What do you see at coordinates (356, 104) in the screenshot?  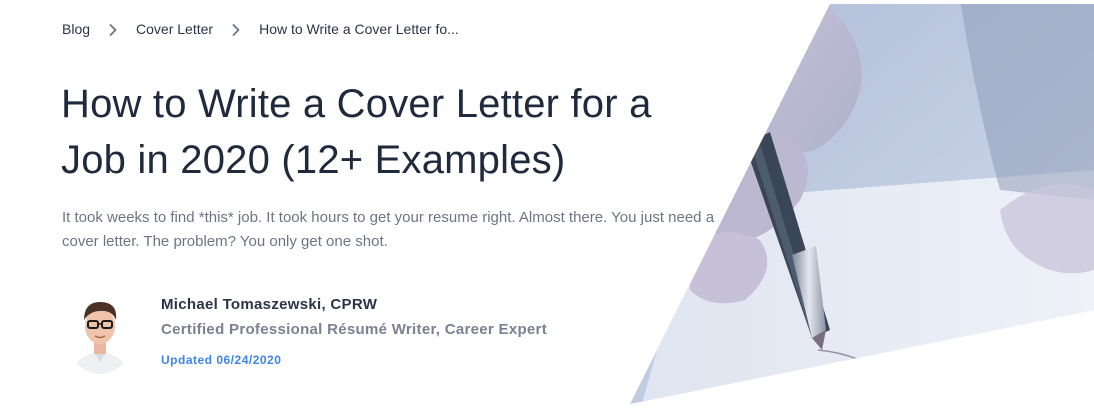 I see `page-title-line-1: How to Write a Cover Letter for a` at bounding box center [356, 104].